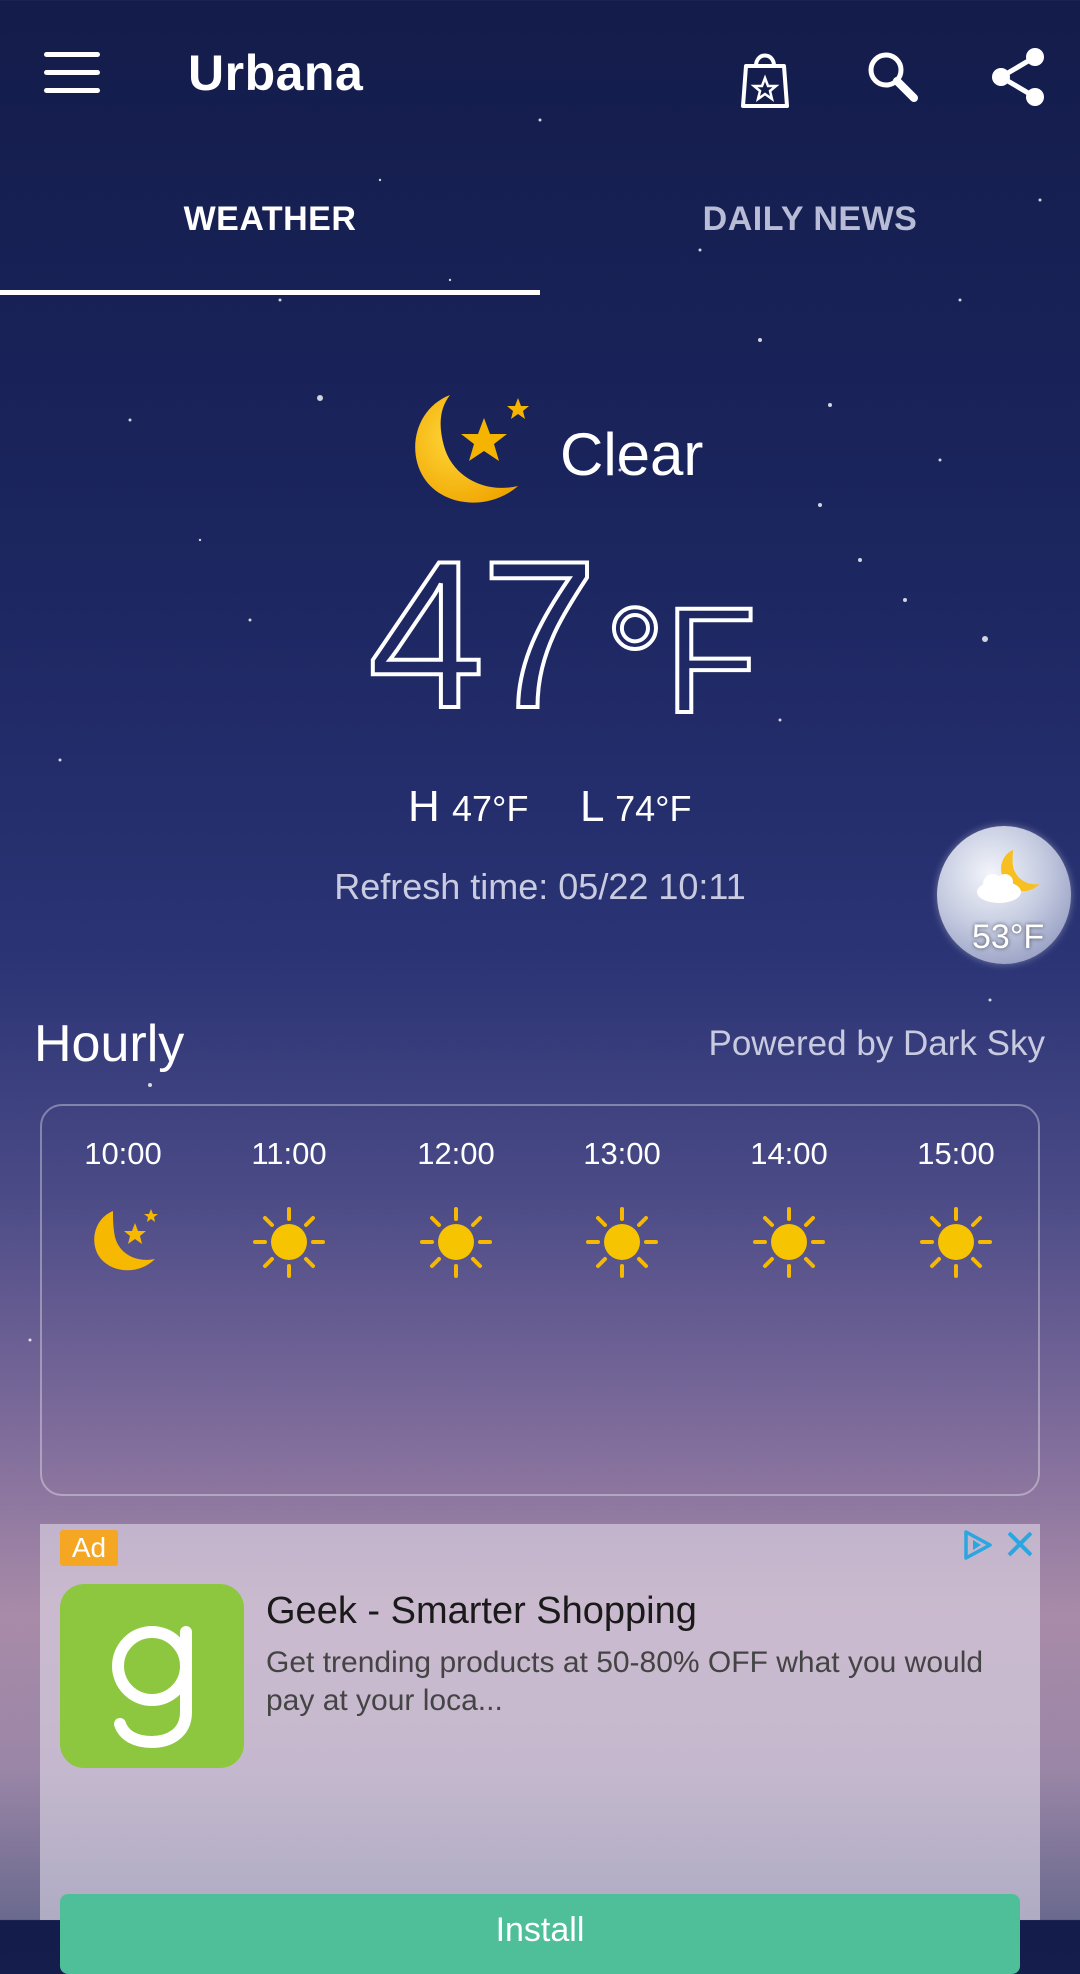 This screenshot has height=1974, width=1080. Describe the element at coordinates (1020, 1544) in the screenshot. I see `close-icon` at that location.